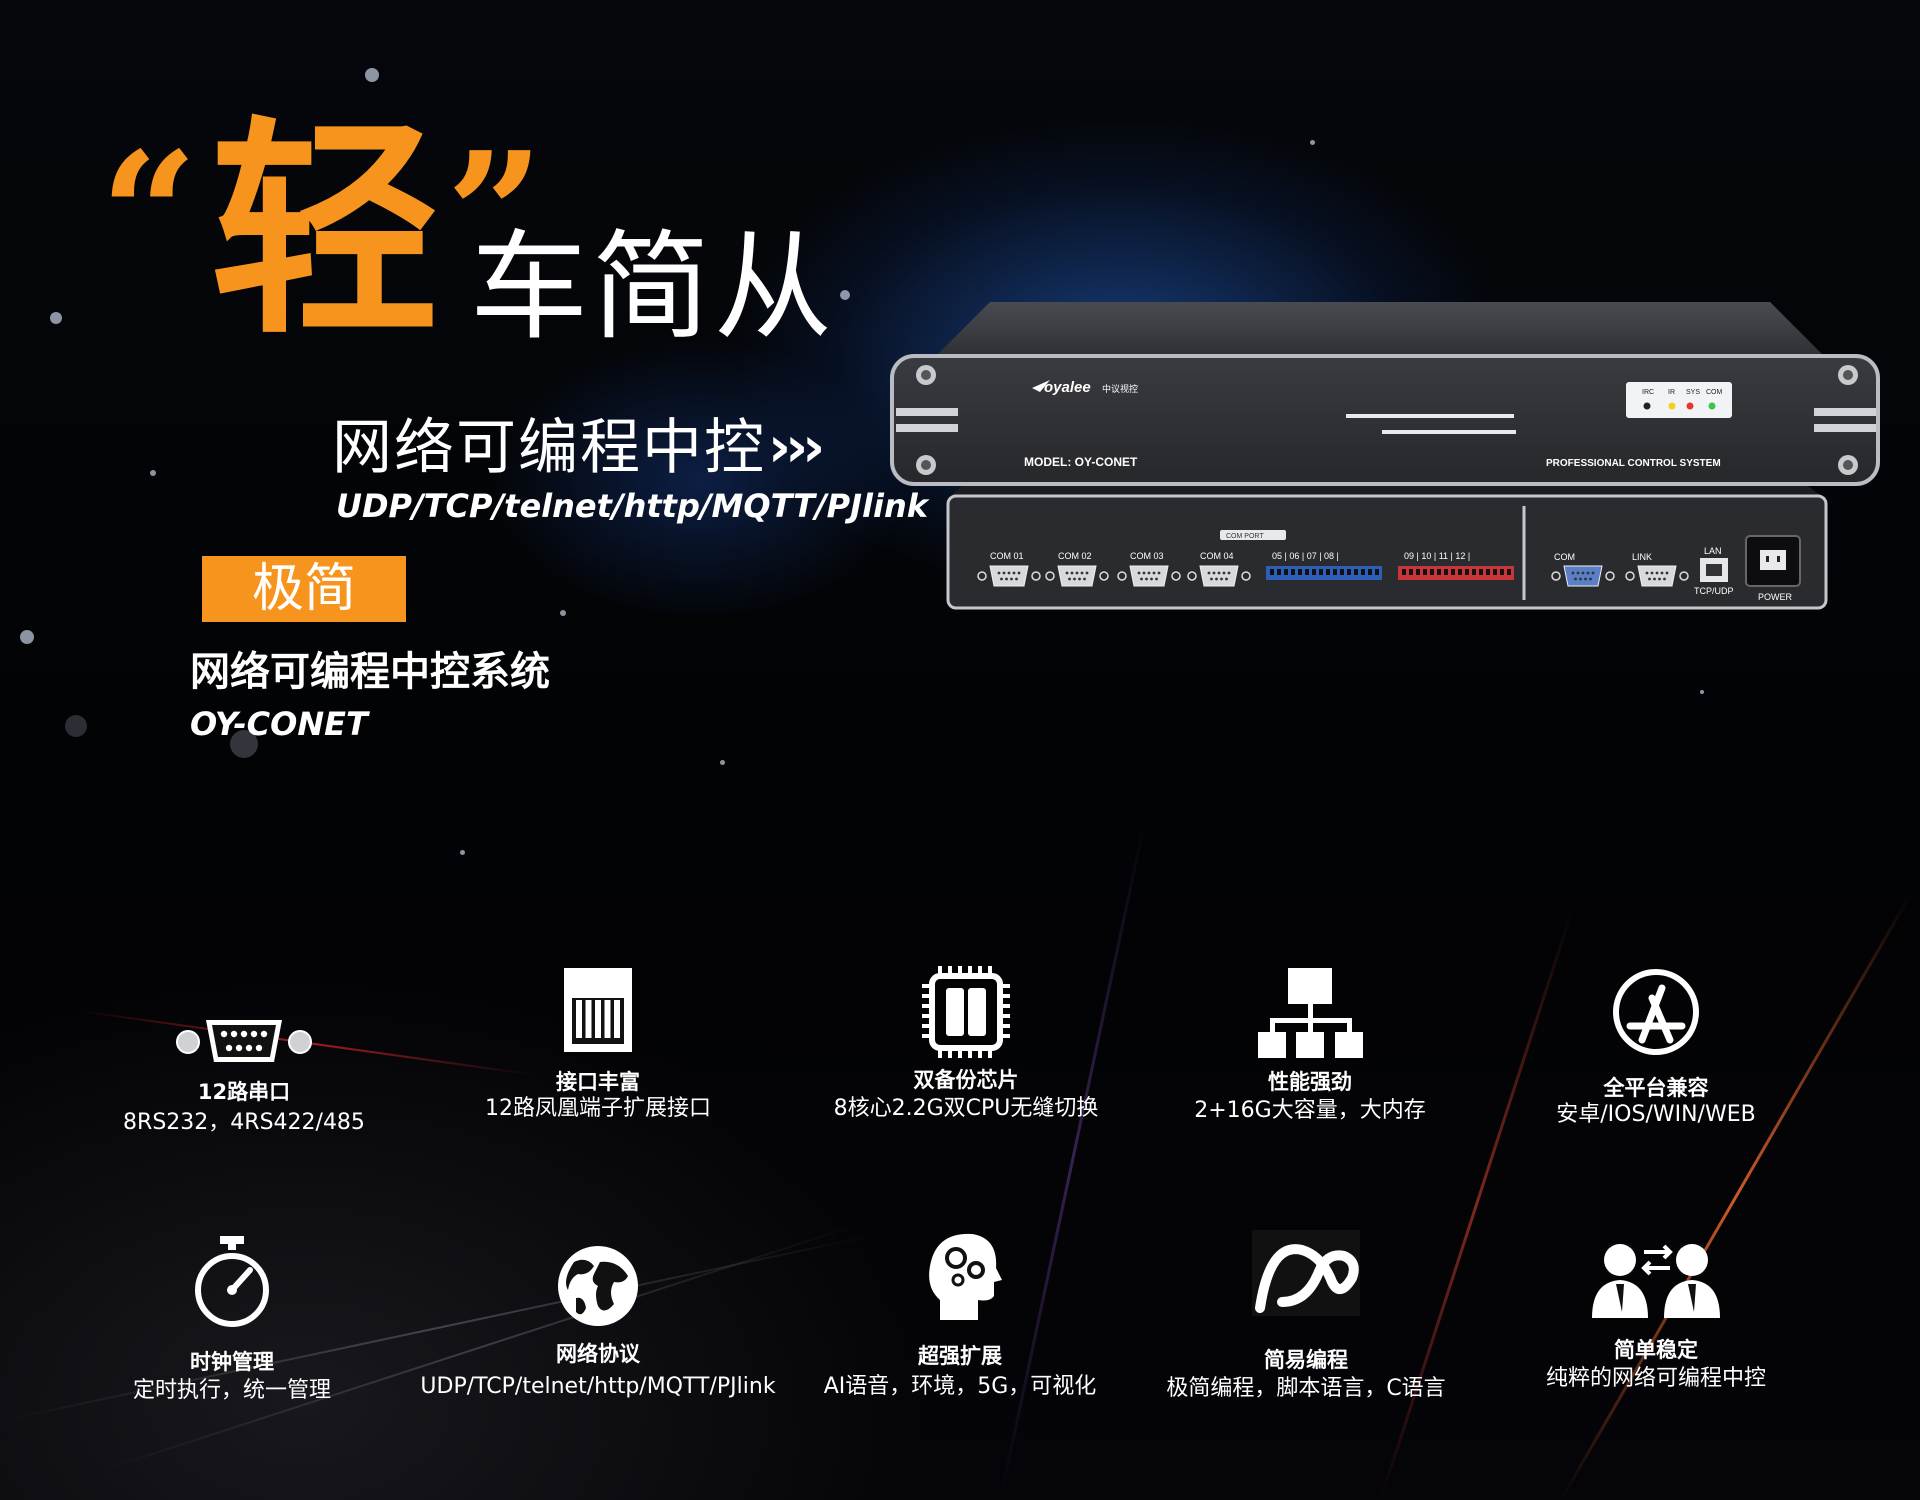 The image size is (1920, 1500). I want to click on feature-title: 全平台兼容, so click(1656, 1088).